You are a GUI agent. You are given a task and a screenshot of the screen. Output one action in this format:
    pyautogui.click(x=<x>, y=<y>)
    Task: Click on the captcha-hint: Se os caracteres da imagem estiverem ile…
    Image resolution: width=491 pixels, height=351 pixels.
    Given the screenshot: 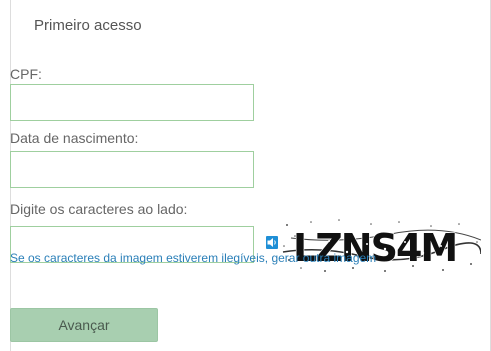 What is the action you would take?
    pyautogui.click(x=193, y=258)
    